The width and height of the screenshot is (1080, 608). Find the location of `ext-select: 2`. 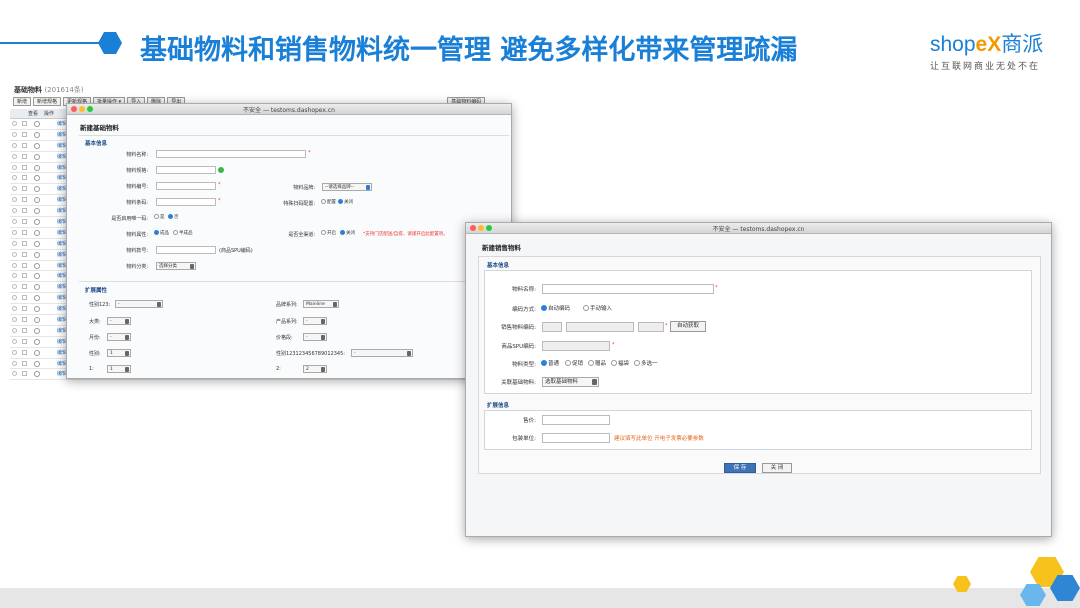

ext-select: 2 is located at coordinates (315, 369).